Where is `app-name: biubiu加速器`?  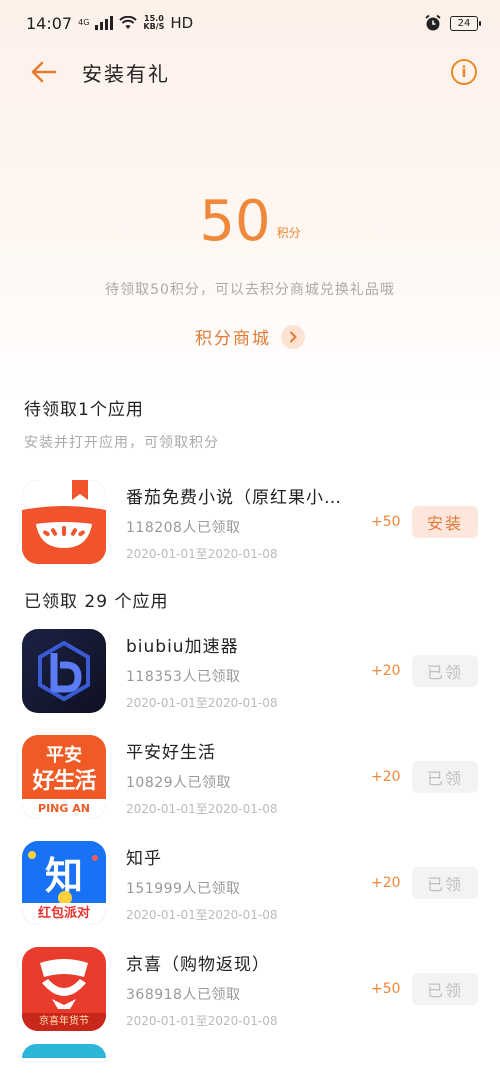 app-name: biubiu加速器 is located at coordinates (182, 646).